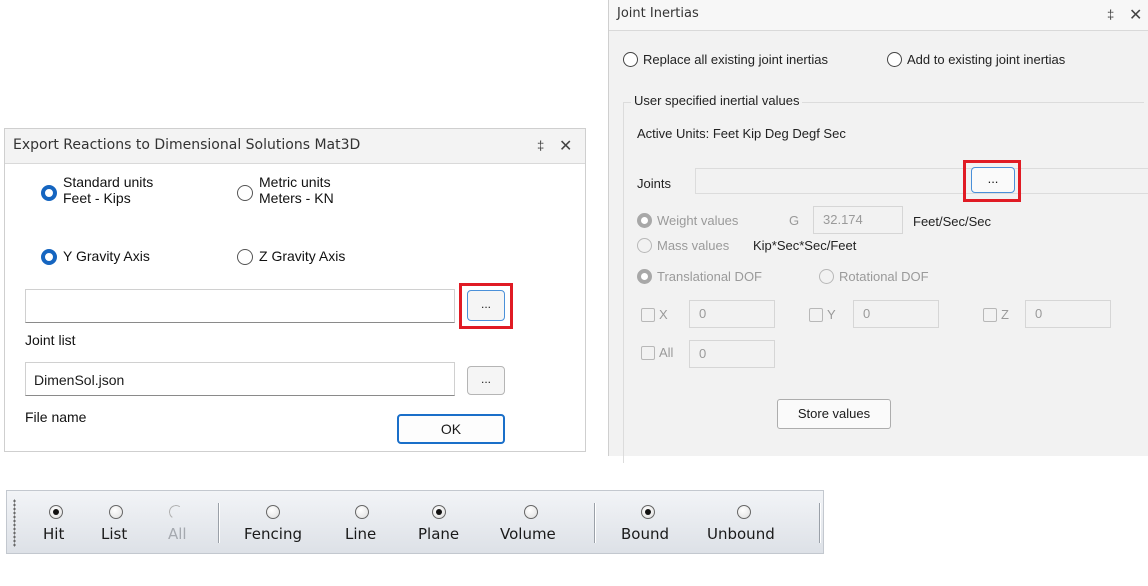 The width and height of the screenshot is (1148, 586). I want to click on mass-values-label: Mass values, so click(693, 245).